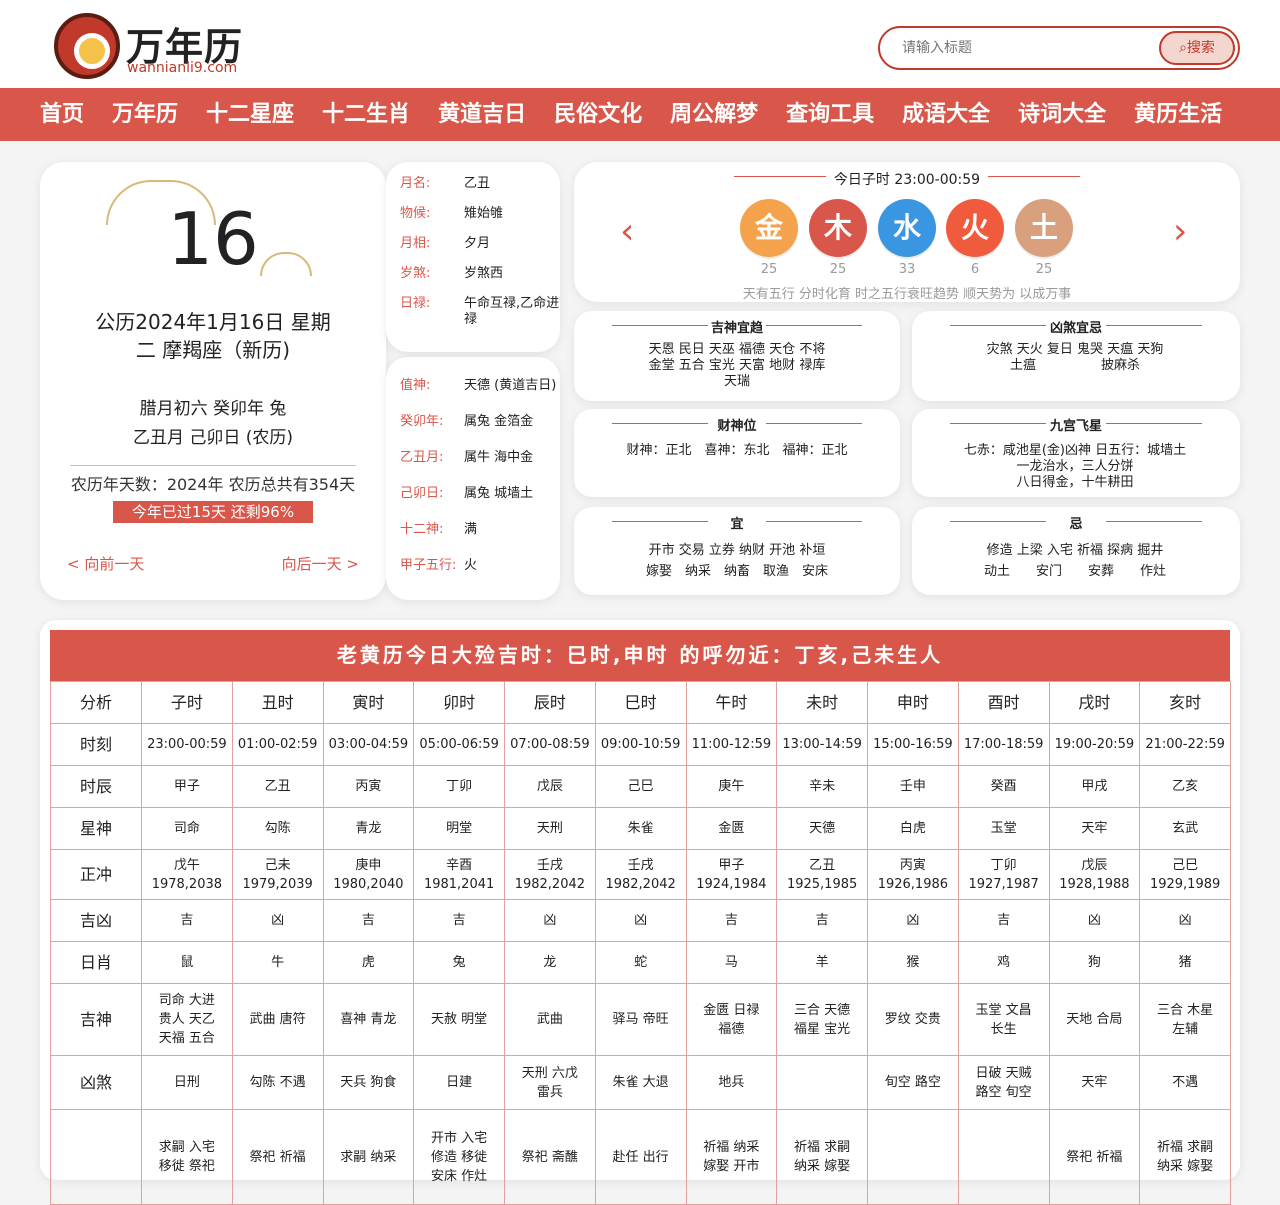 This screenshot has width=1280, height=1205. Describe the element at coordinates (1200, 48) in the screenshot. I see `search-button-label: 搜索` at that location.